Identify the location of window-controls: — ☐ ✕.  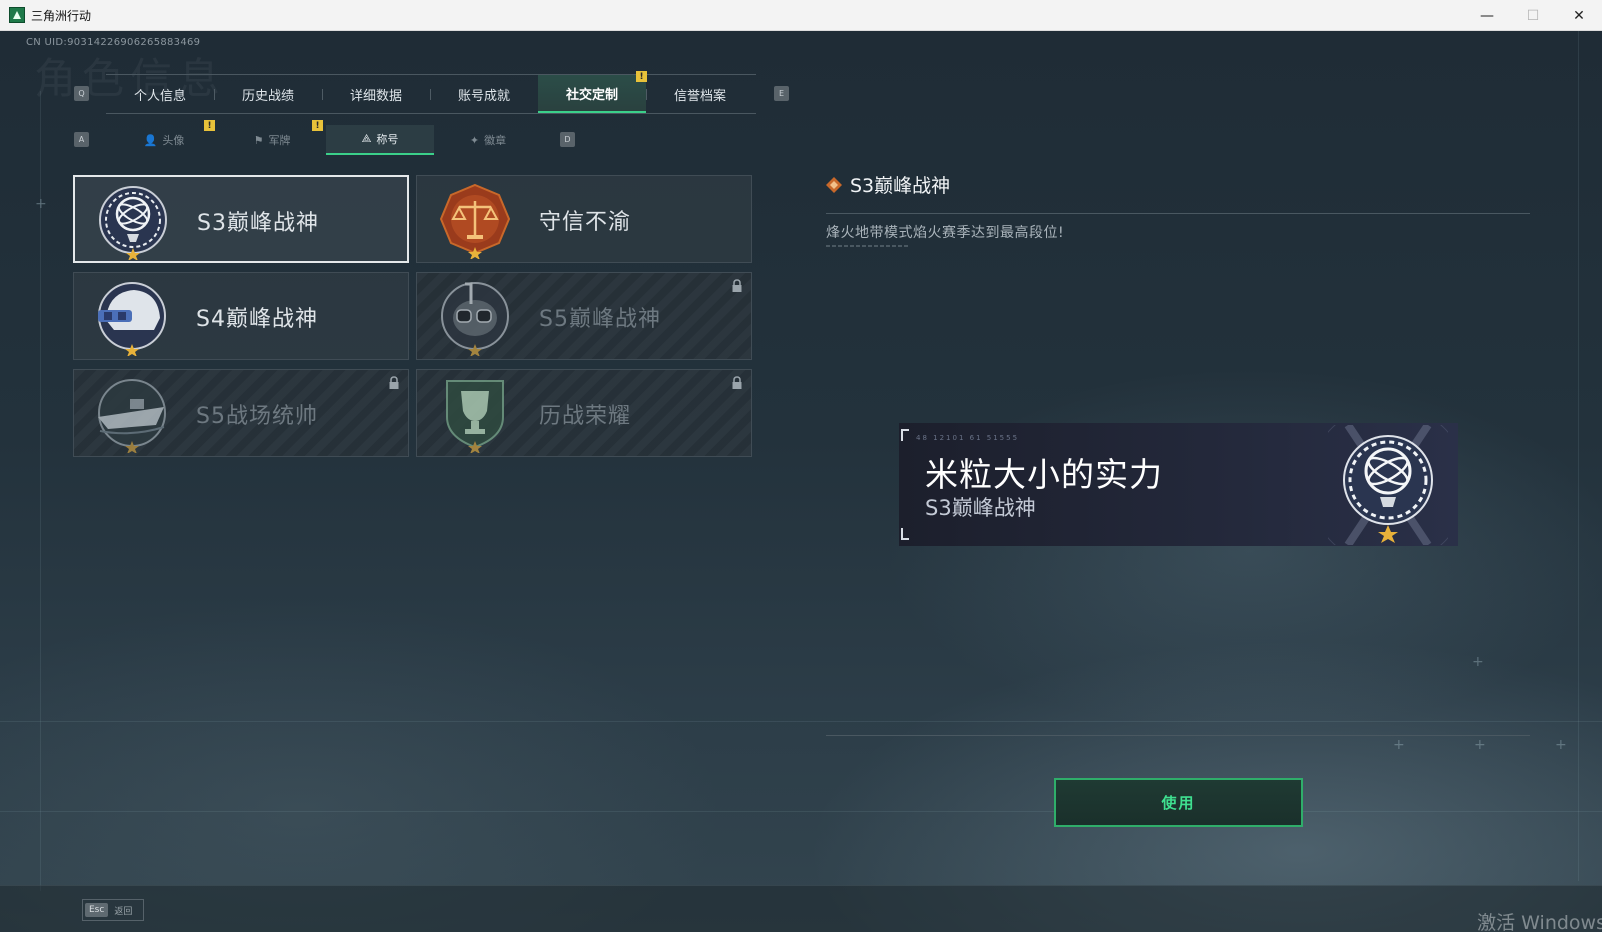
(1533, 15).